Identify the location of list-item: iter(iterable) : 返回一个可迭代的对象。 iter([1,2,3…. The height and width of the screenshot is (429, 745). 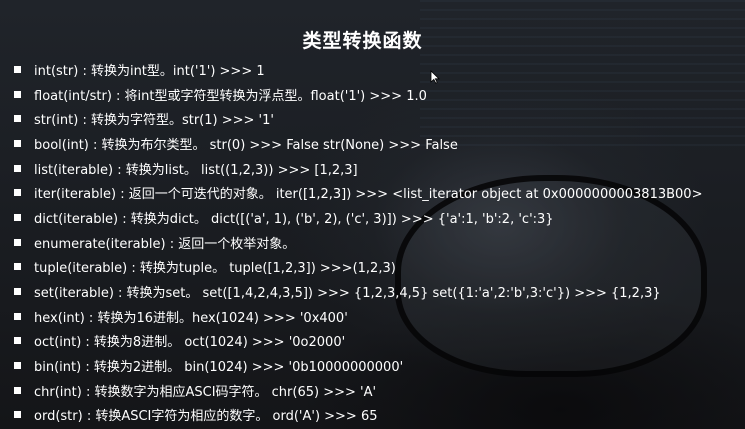
(358, 192).